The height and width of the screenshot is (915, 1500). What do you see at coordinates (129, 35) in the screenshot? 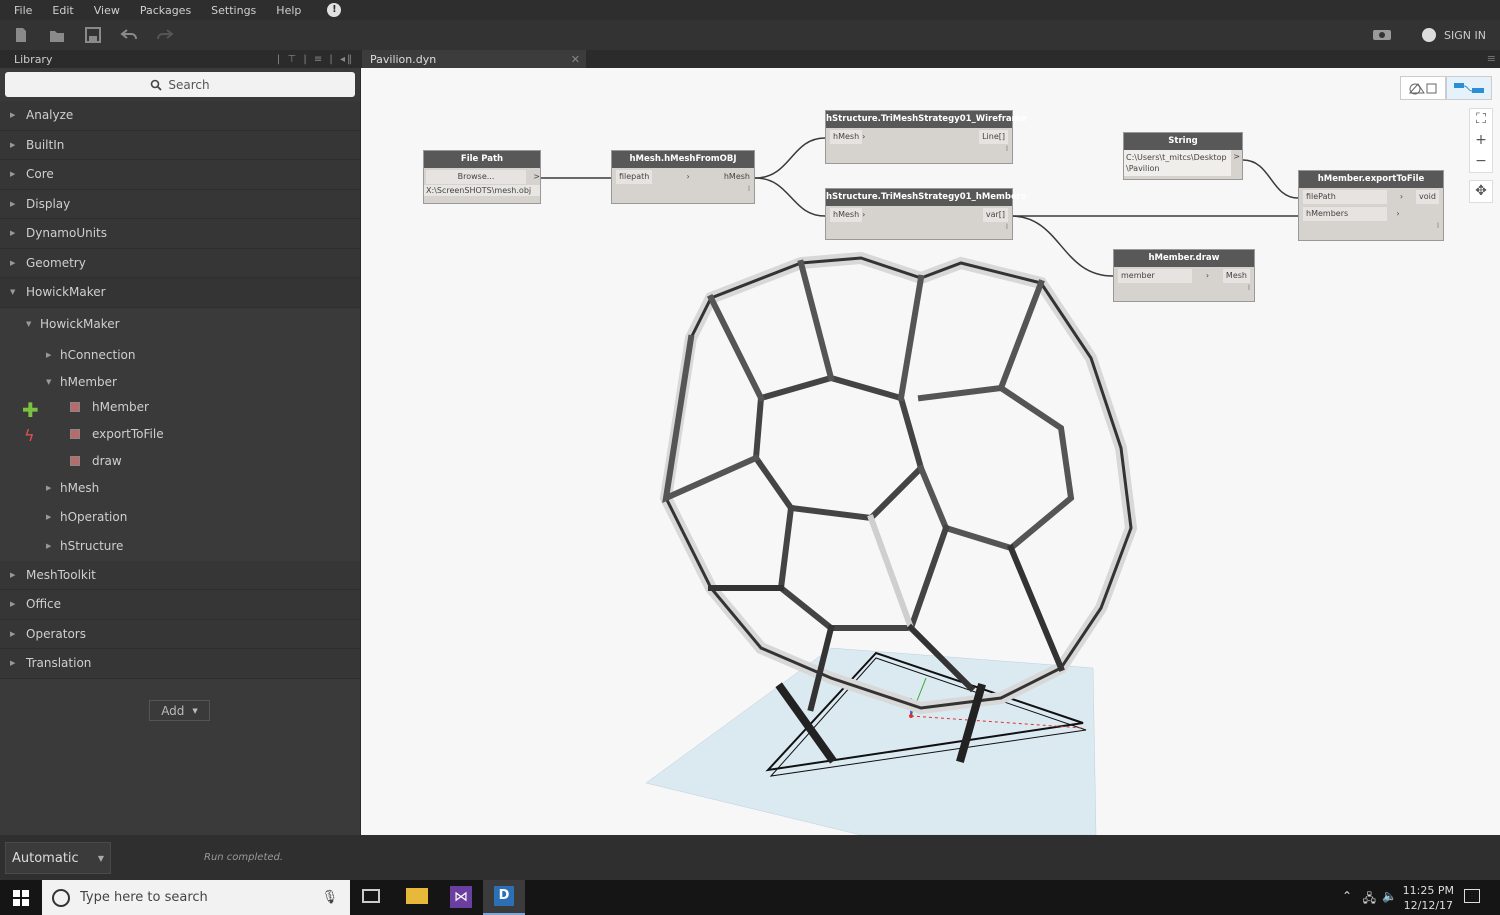
I see `undo-icon` at bounding box center [129, 35].